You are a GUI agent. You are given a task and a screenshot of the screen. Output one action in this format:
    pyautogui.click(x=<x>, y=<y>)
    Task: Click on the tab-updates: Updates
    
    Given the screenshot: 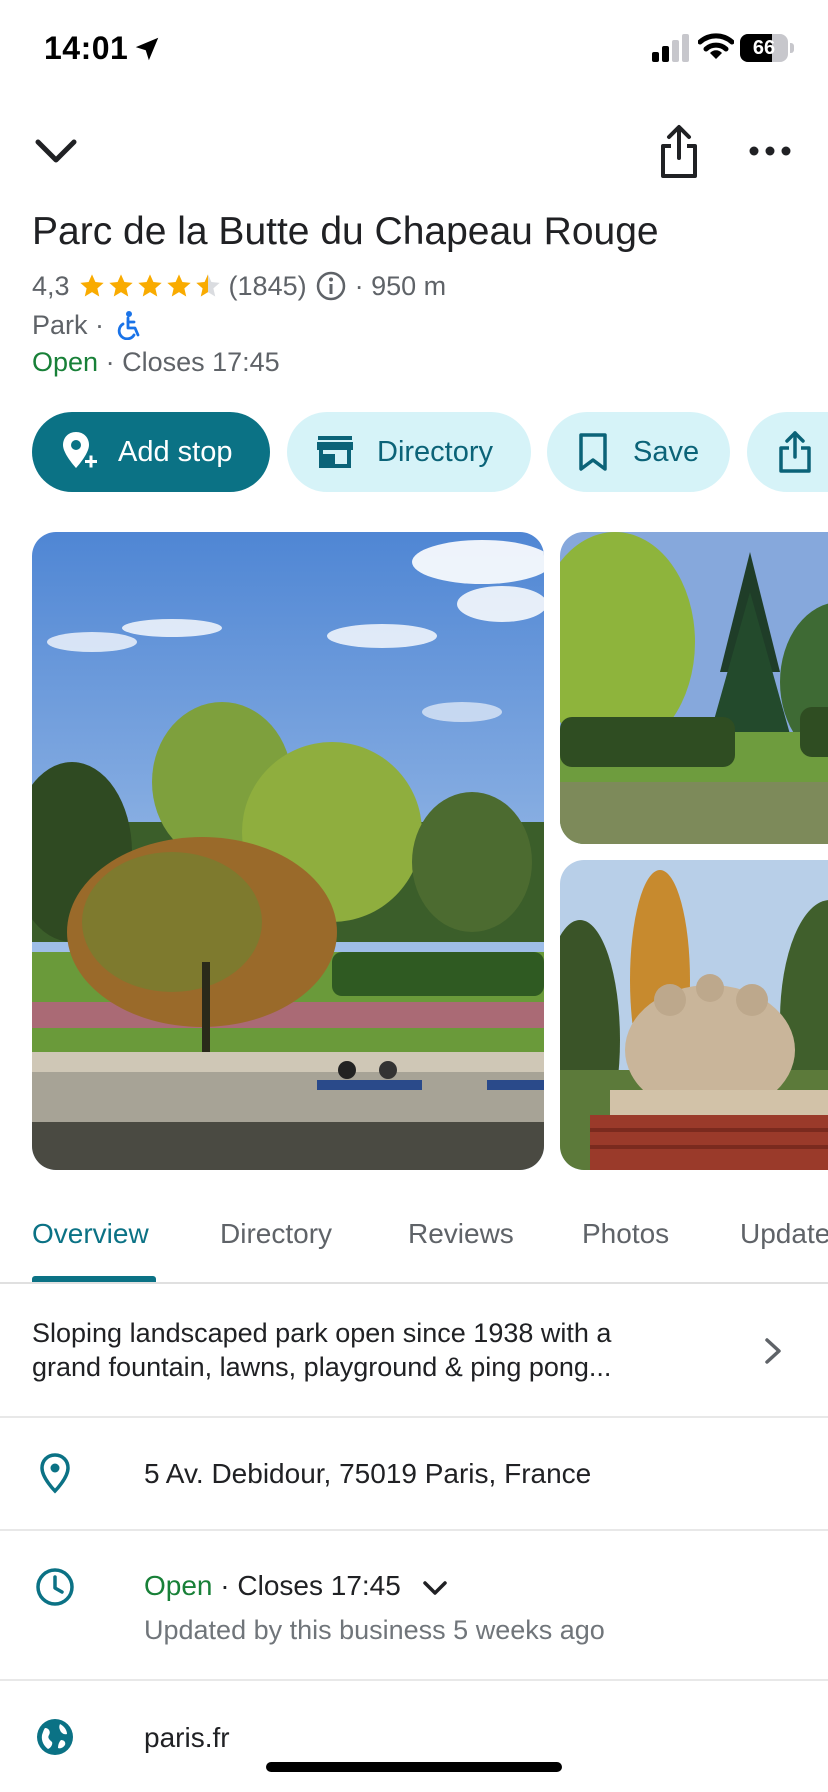 What is the action you would take?
    pyautogui.click(x=784, y=1234)
    